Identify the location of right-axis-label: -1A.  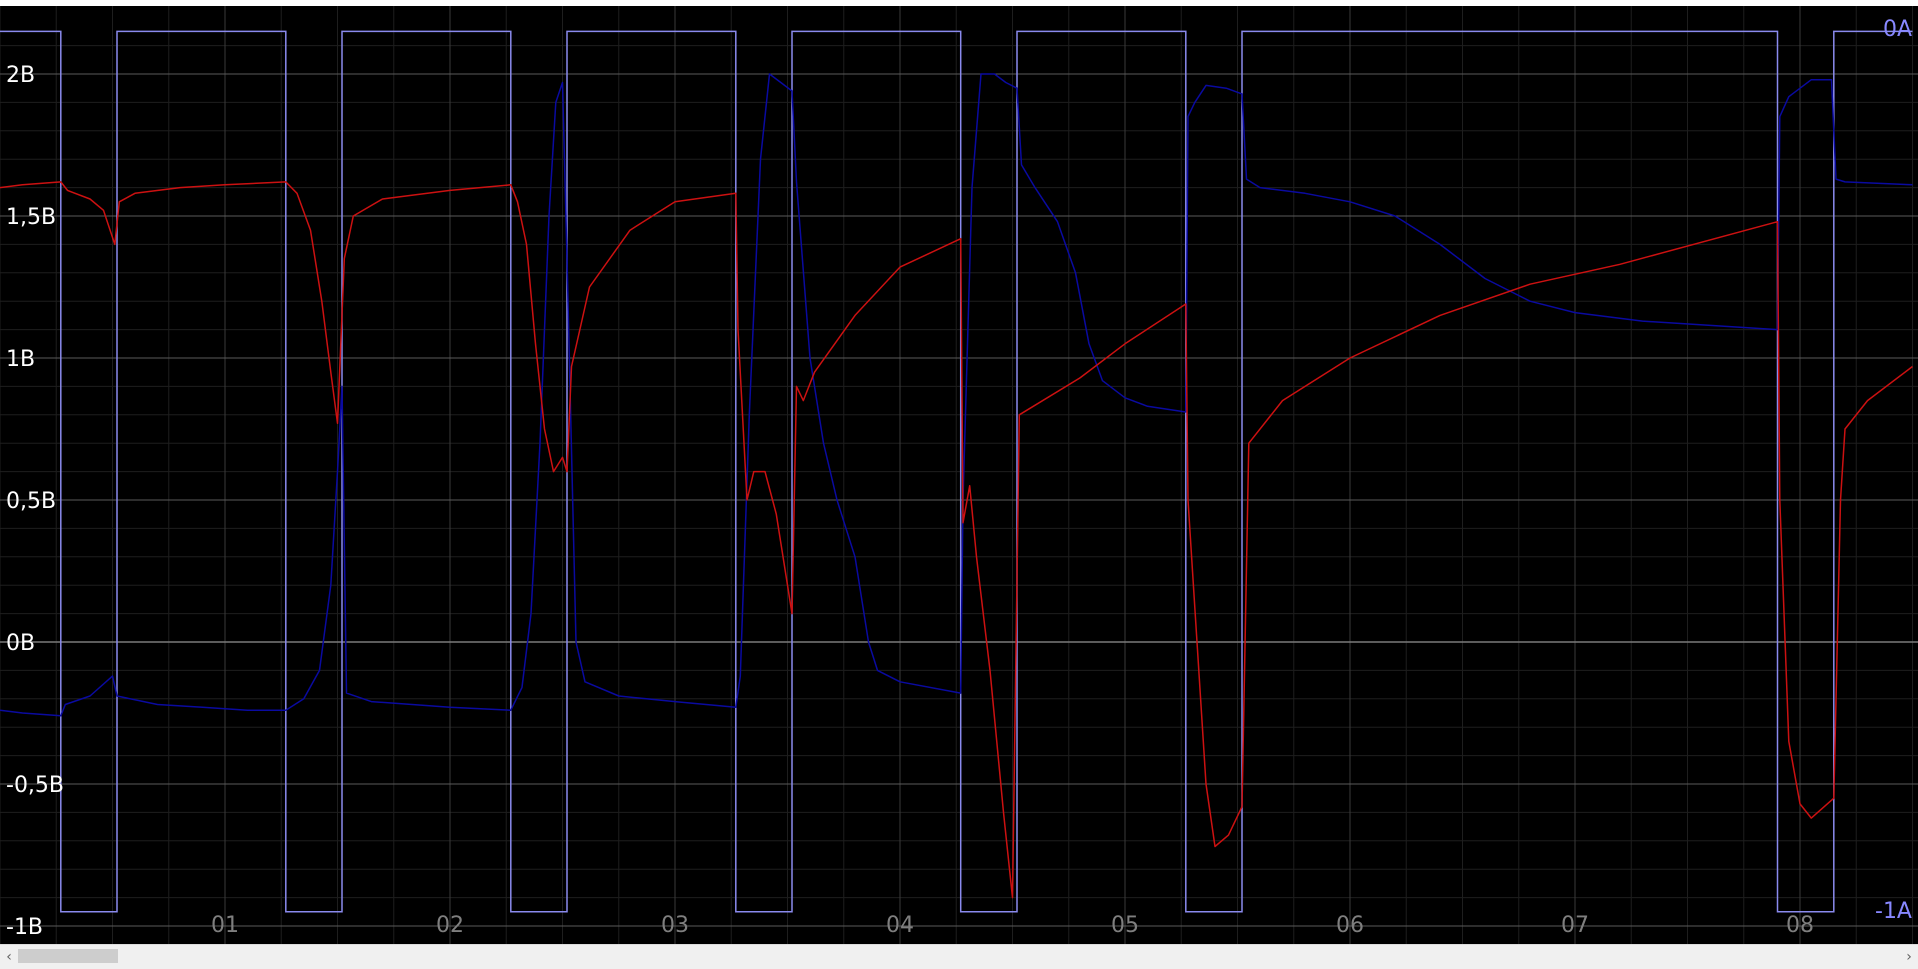
(1893, 911).